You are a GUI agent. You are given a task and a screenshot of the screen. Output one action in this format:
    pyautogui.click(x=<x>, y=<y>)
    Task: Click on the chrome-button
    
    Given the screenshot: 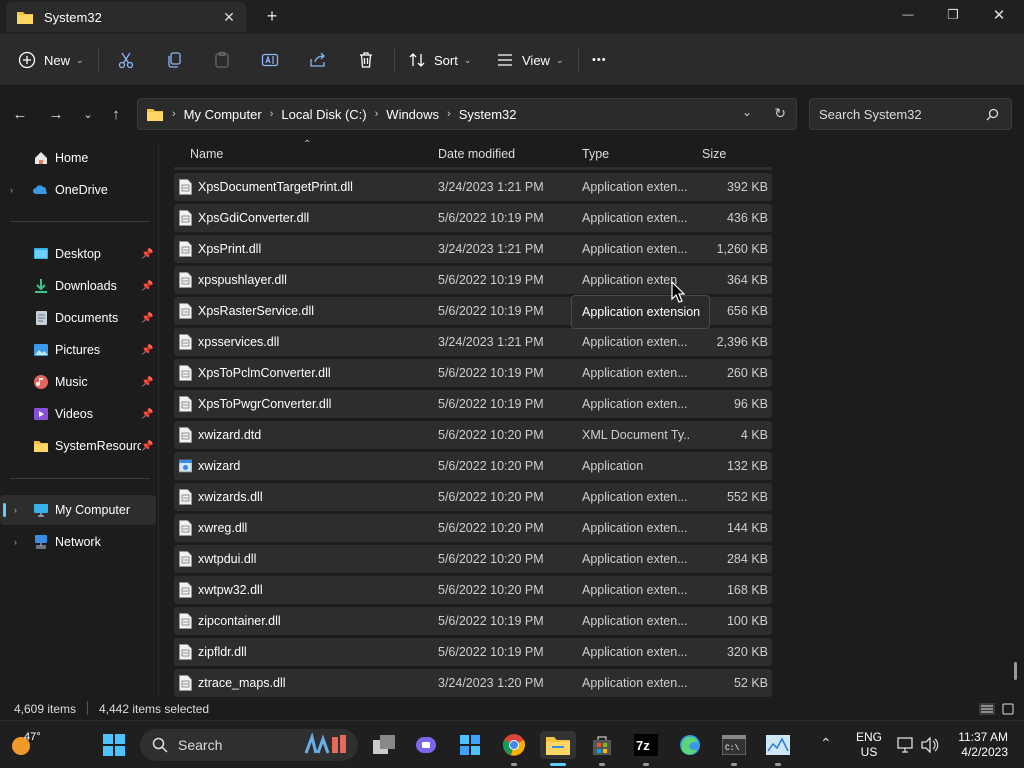 What is the action you would take?
    pyautogui.click(x=514, y=745)
    